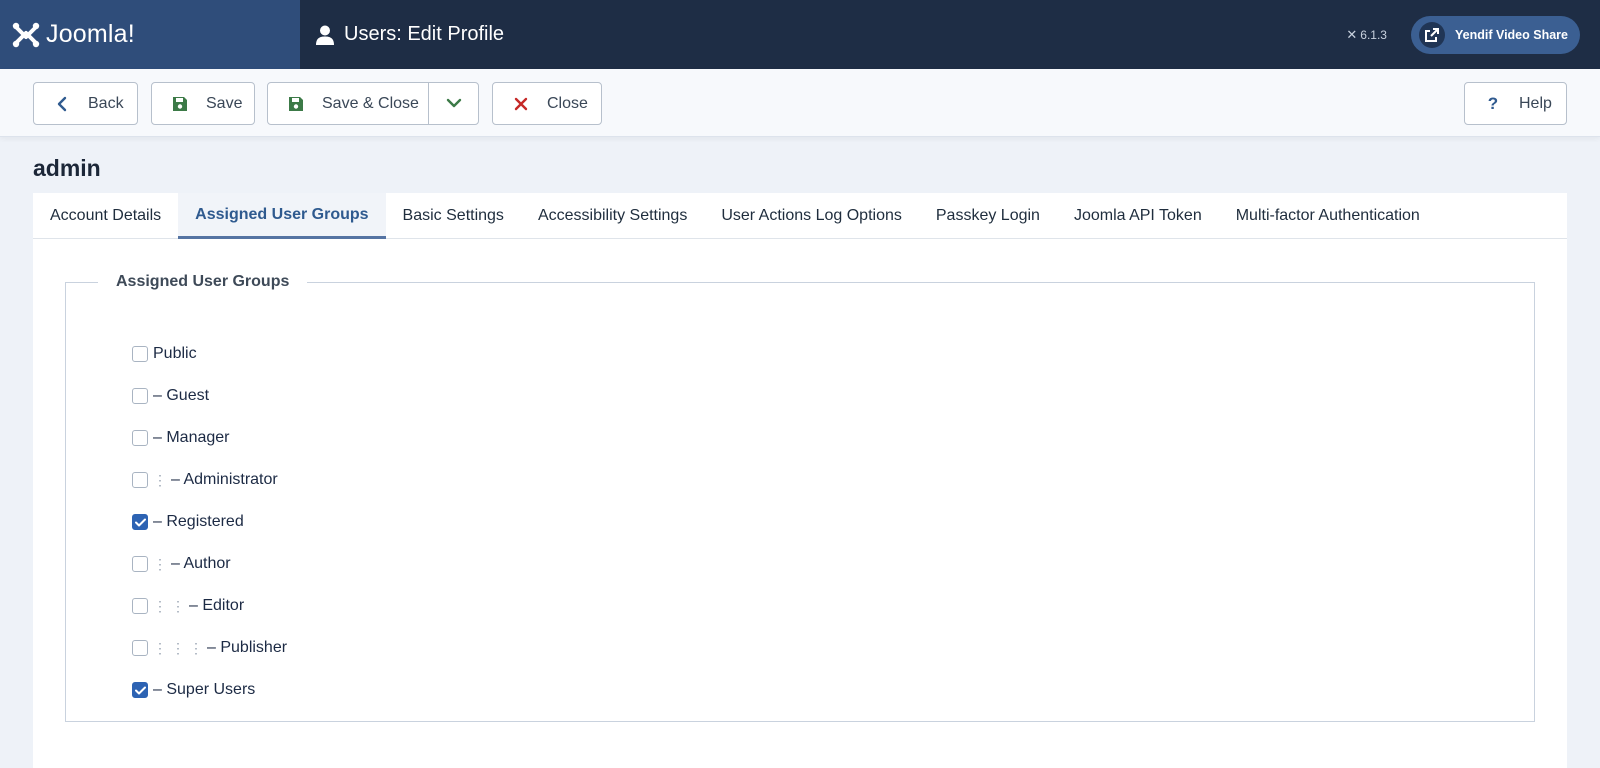 The image size is (1600, 768). Describe the element at coordinates (1515, 103) in the screenshot. I see `help-button: ? Help` at that location.